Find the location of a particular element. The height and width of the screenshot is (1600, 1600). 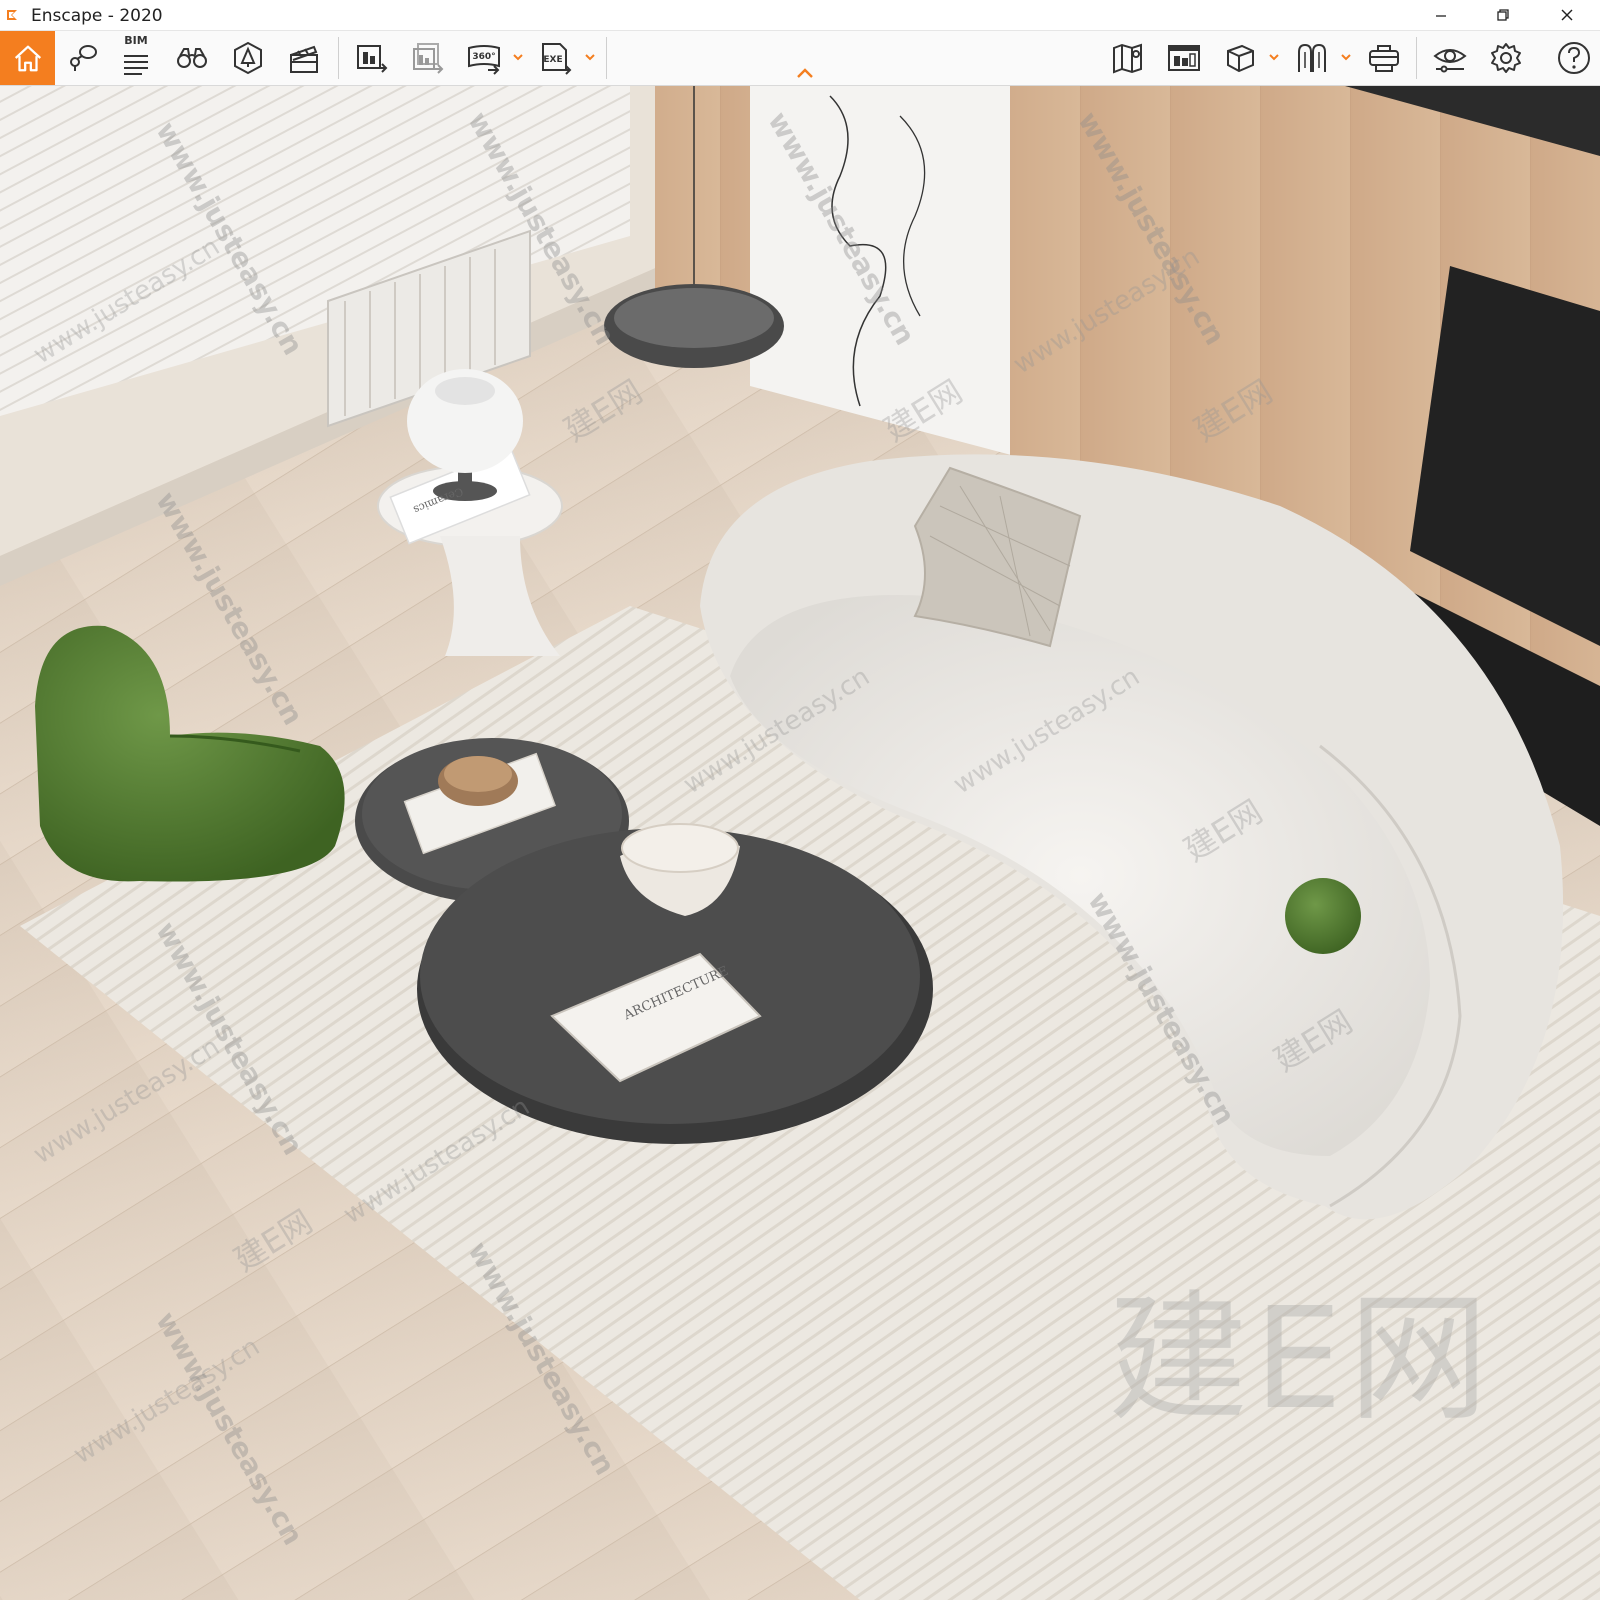

restore-button is located at coordinates (1503, 15).